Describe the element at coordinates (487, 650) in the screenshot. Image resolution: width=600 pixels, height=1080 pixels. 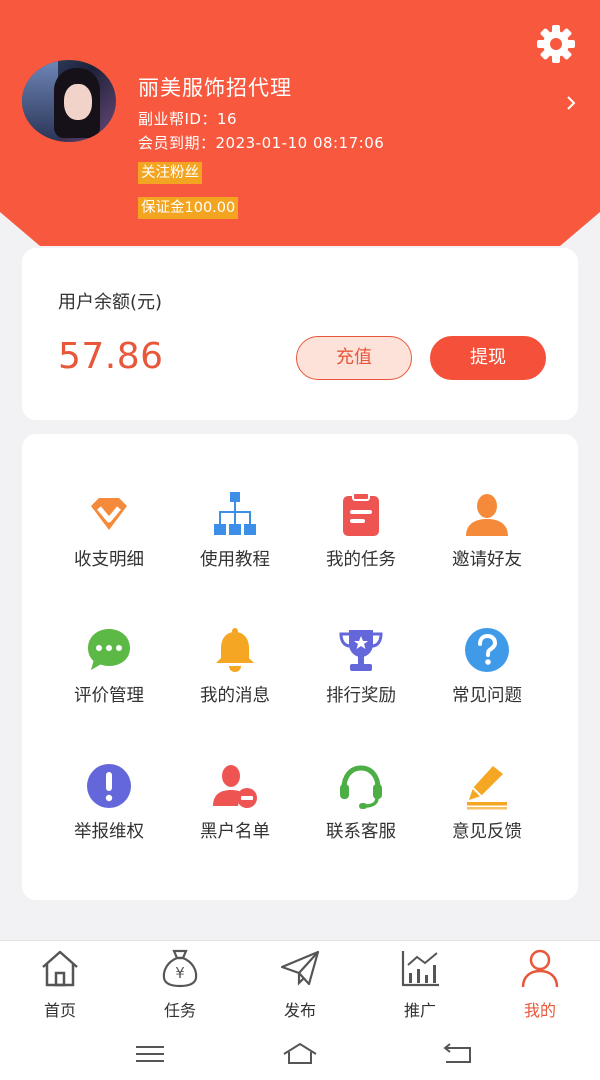
I see `question-icon` at that location.